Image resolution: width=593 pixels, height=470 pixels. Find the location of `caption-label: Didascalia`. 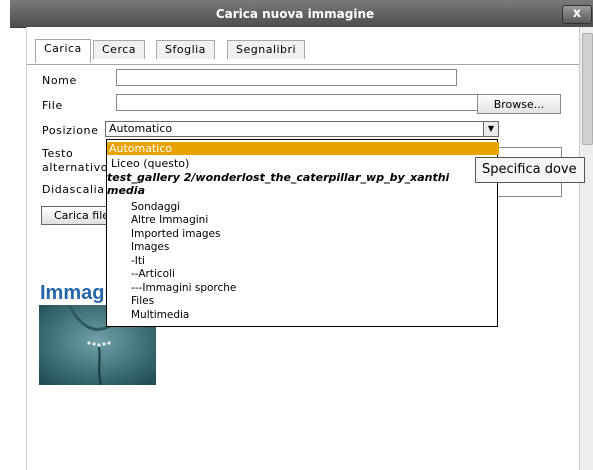

caption-label: Didascalia is located at coordinates (73, 189).